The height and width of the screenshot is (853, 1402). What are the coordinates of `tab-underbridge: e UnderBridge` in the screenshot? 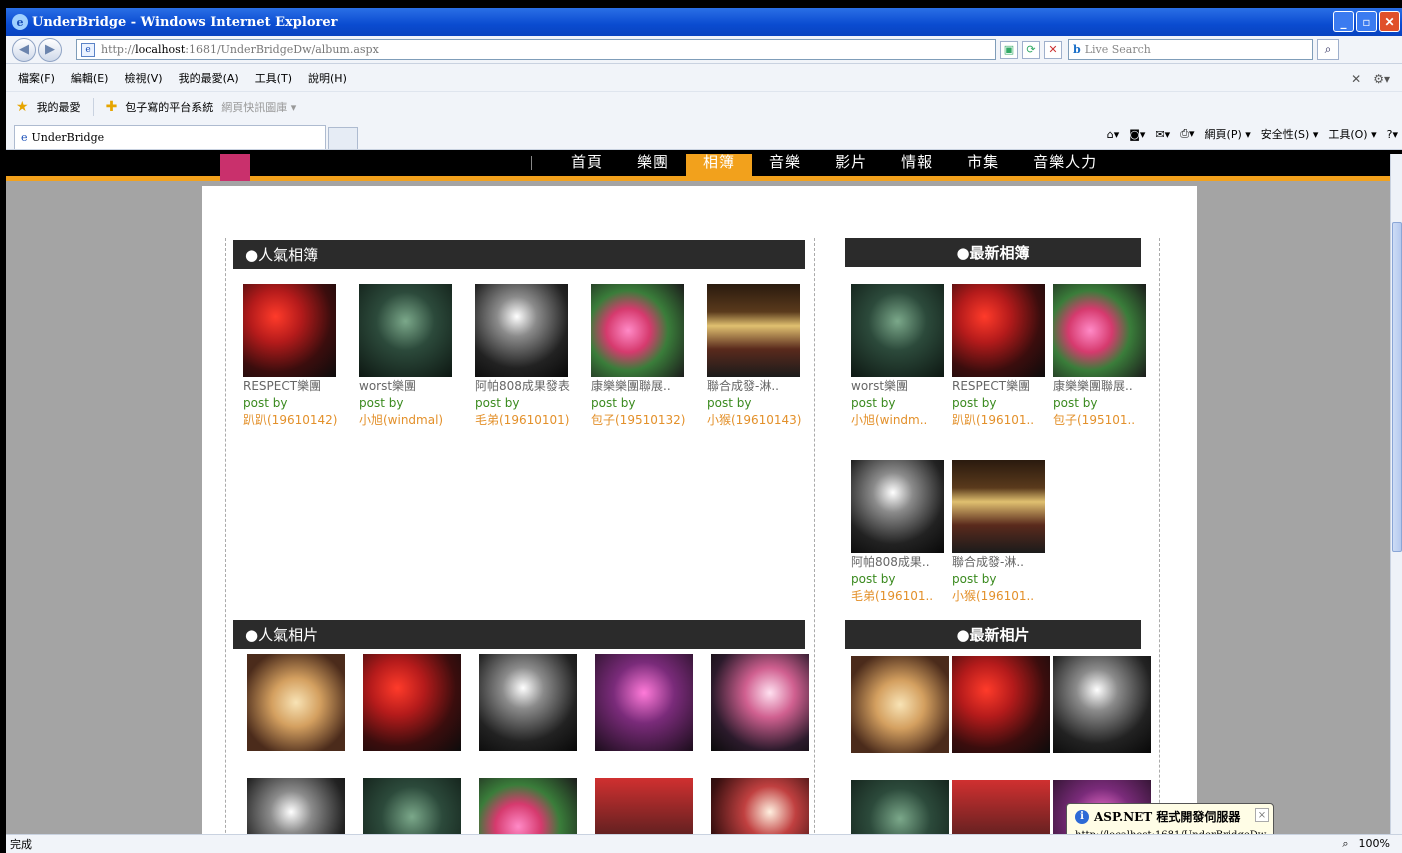 It's located at (170, 137).